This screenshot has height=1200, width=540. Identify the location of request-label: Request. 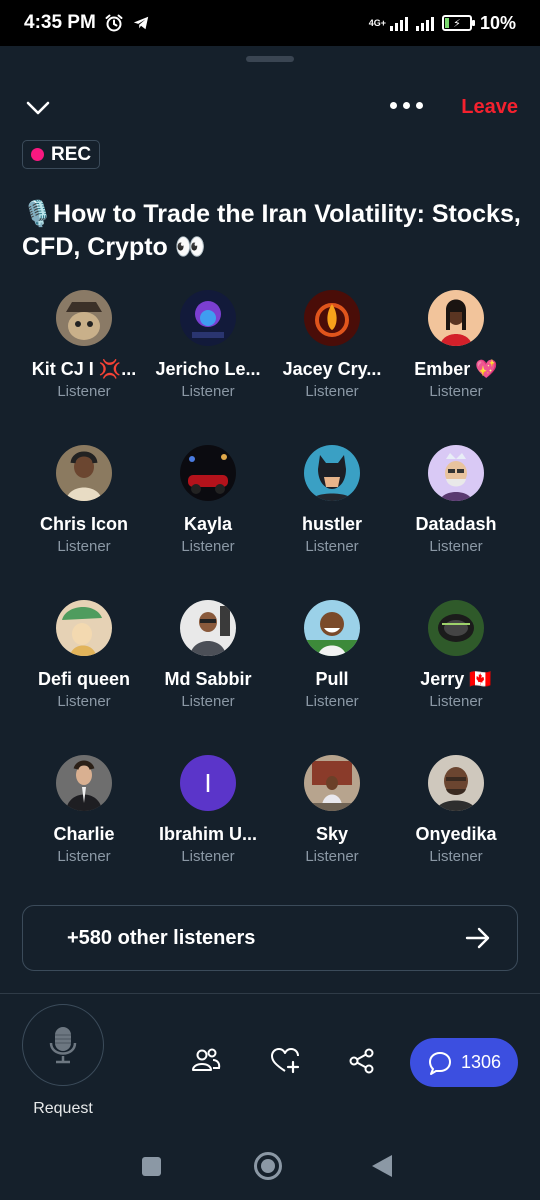
(63, 1108).